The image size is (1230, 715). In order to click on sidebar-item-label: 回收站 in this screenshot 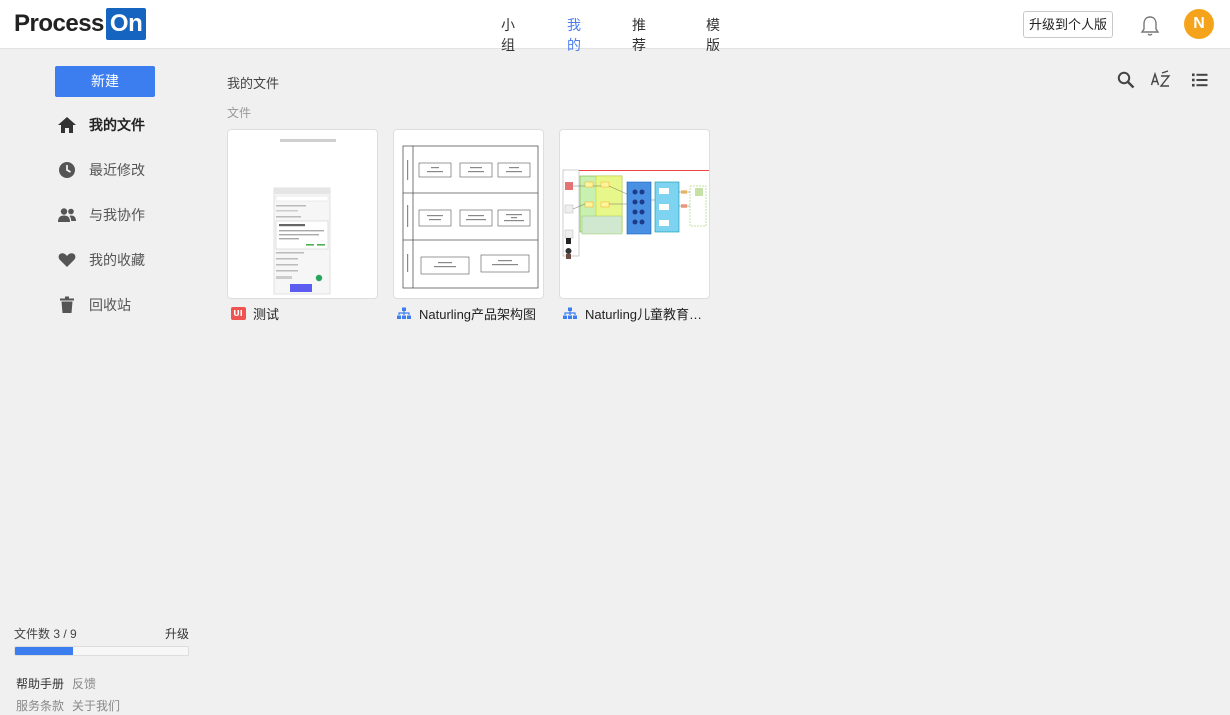, I will do `click(110, 305)`.